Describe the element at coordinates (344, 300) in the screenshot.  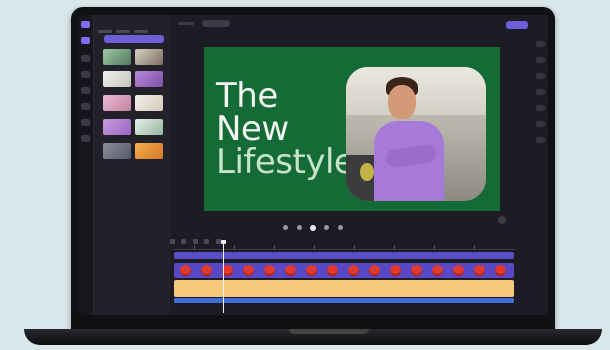
I see `overlay-track-clip` at that location.